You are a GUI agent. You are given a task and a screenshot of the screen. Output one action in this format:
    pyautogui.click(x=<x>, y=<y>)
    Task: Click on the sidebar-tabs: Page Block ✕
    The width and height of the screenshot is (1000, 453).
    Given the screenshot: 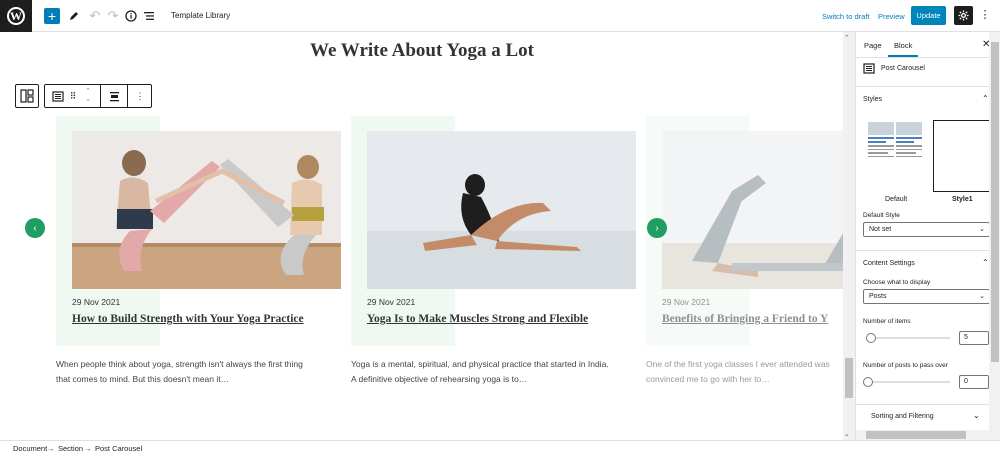 What is the action you would take?
    pyautogui.click(x=923, y=45)
    